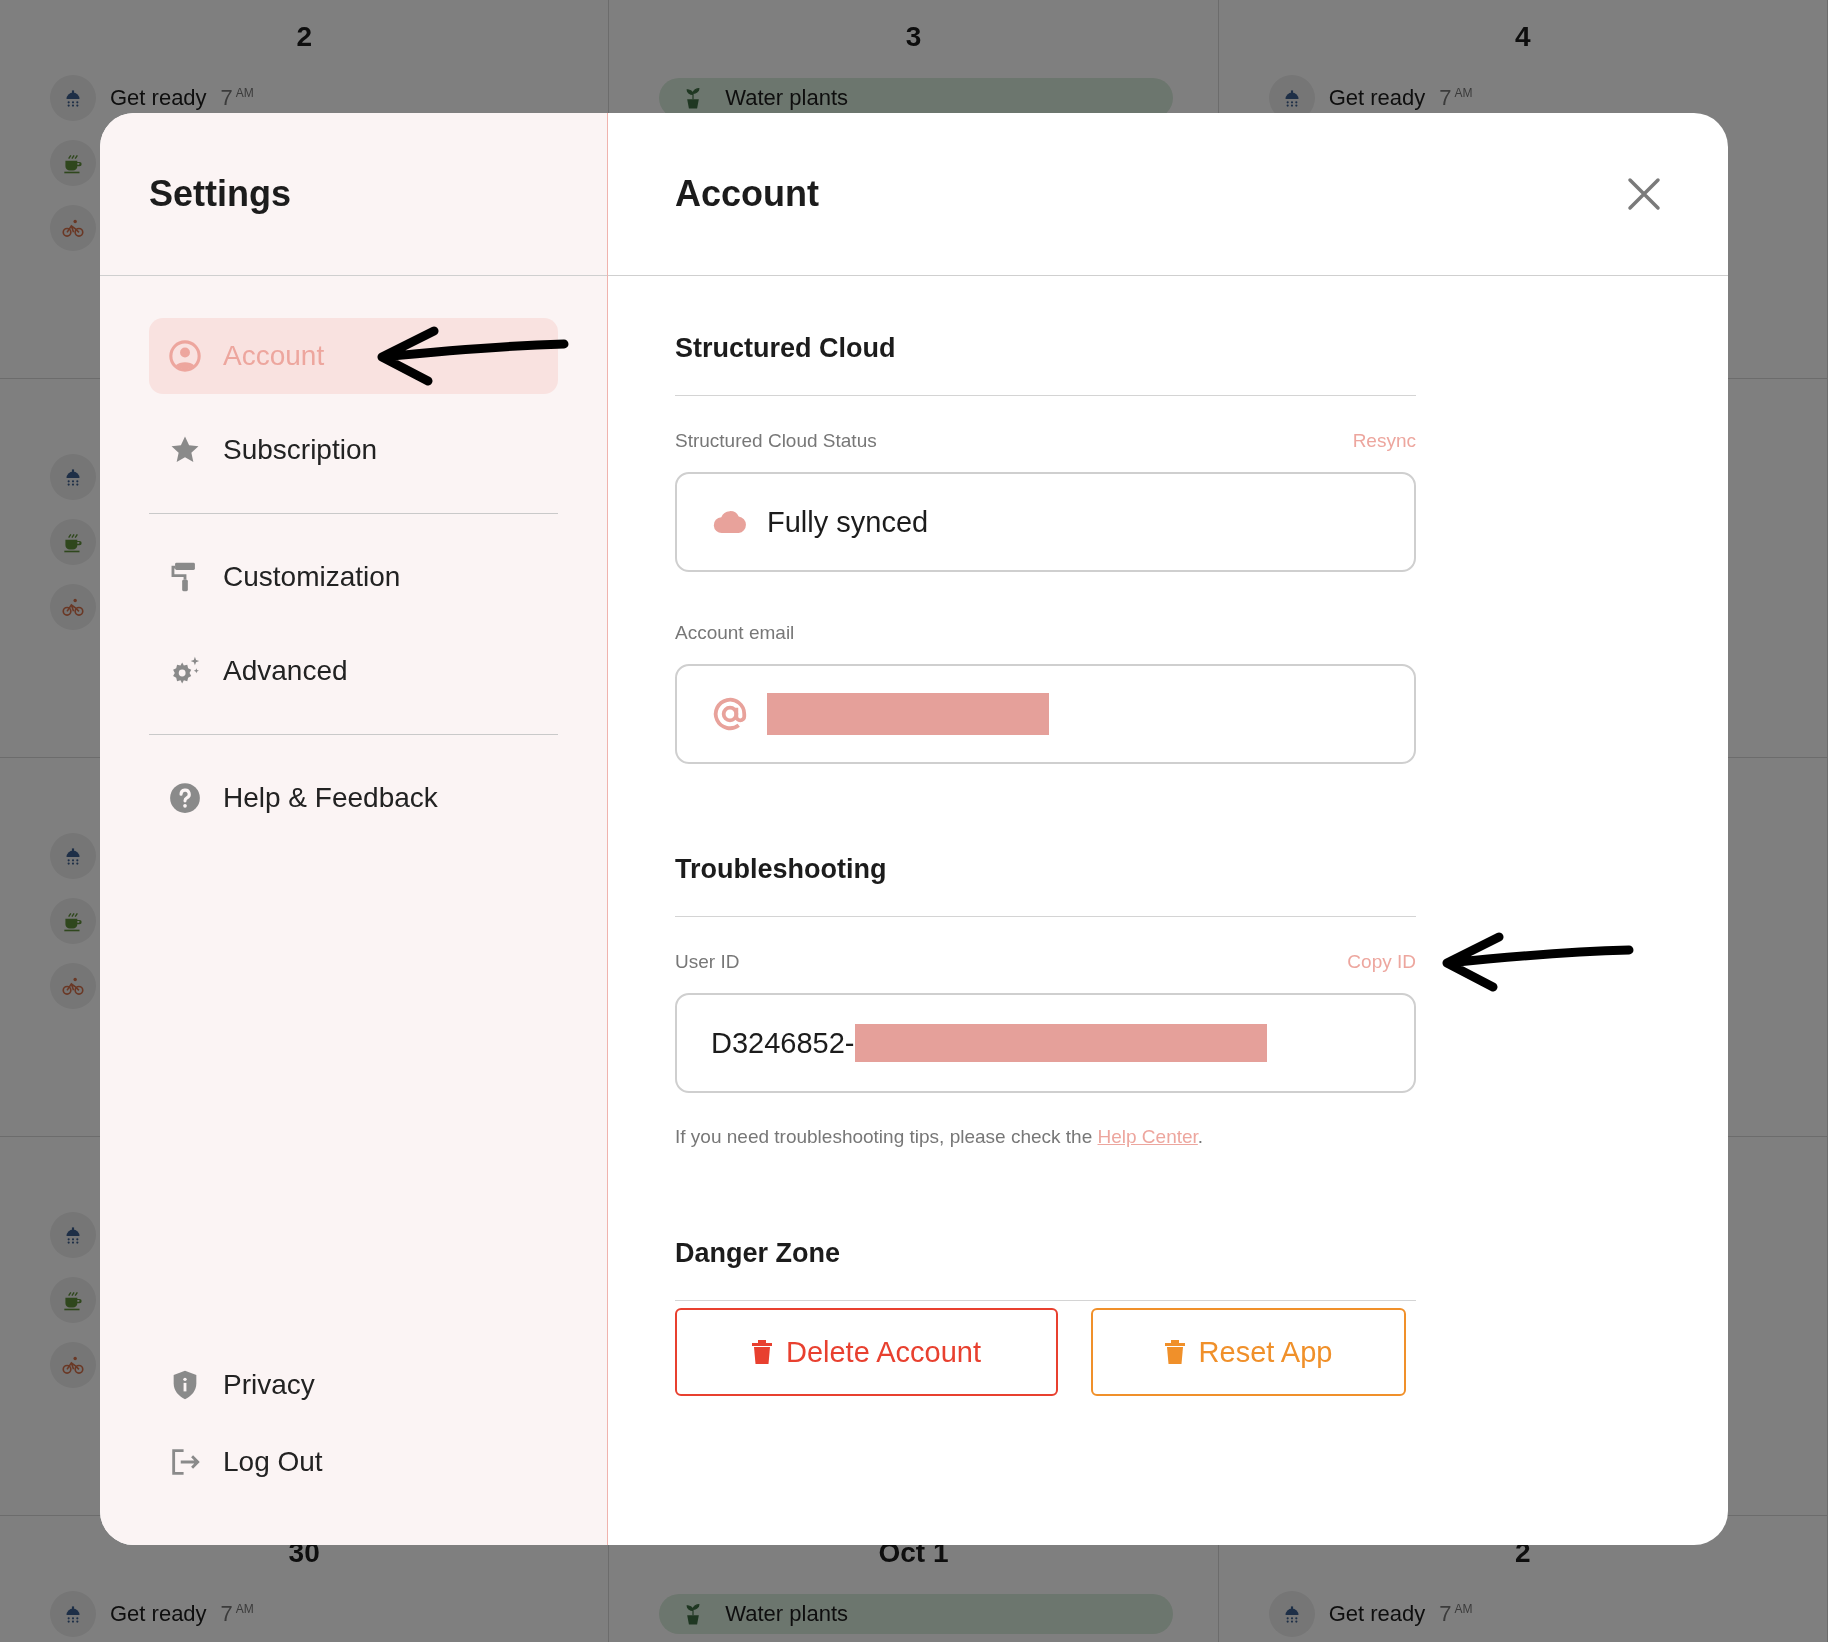 The image size is (1828, 1642). What do you see at coordinates (185, 356) in the screenshot?
I see `user-icon` at bounding box center [185, 356].